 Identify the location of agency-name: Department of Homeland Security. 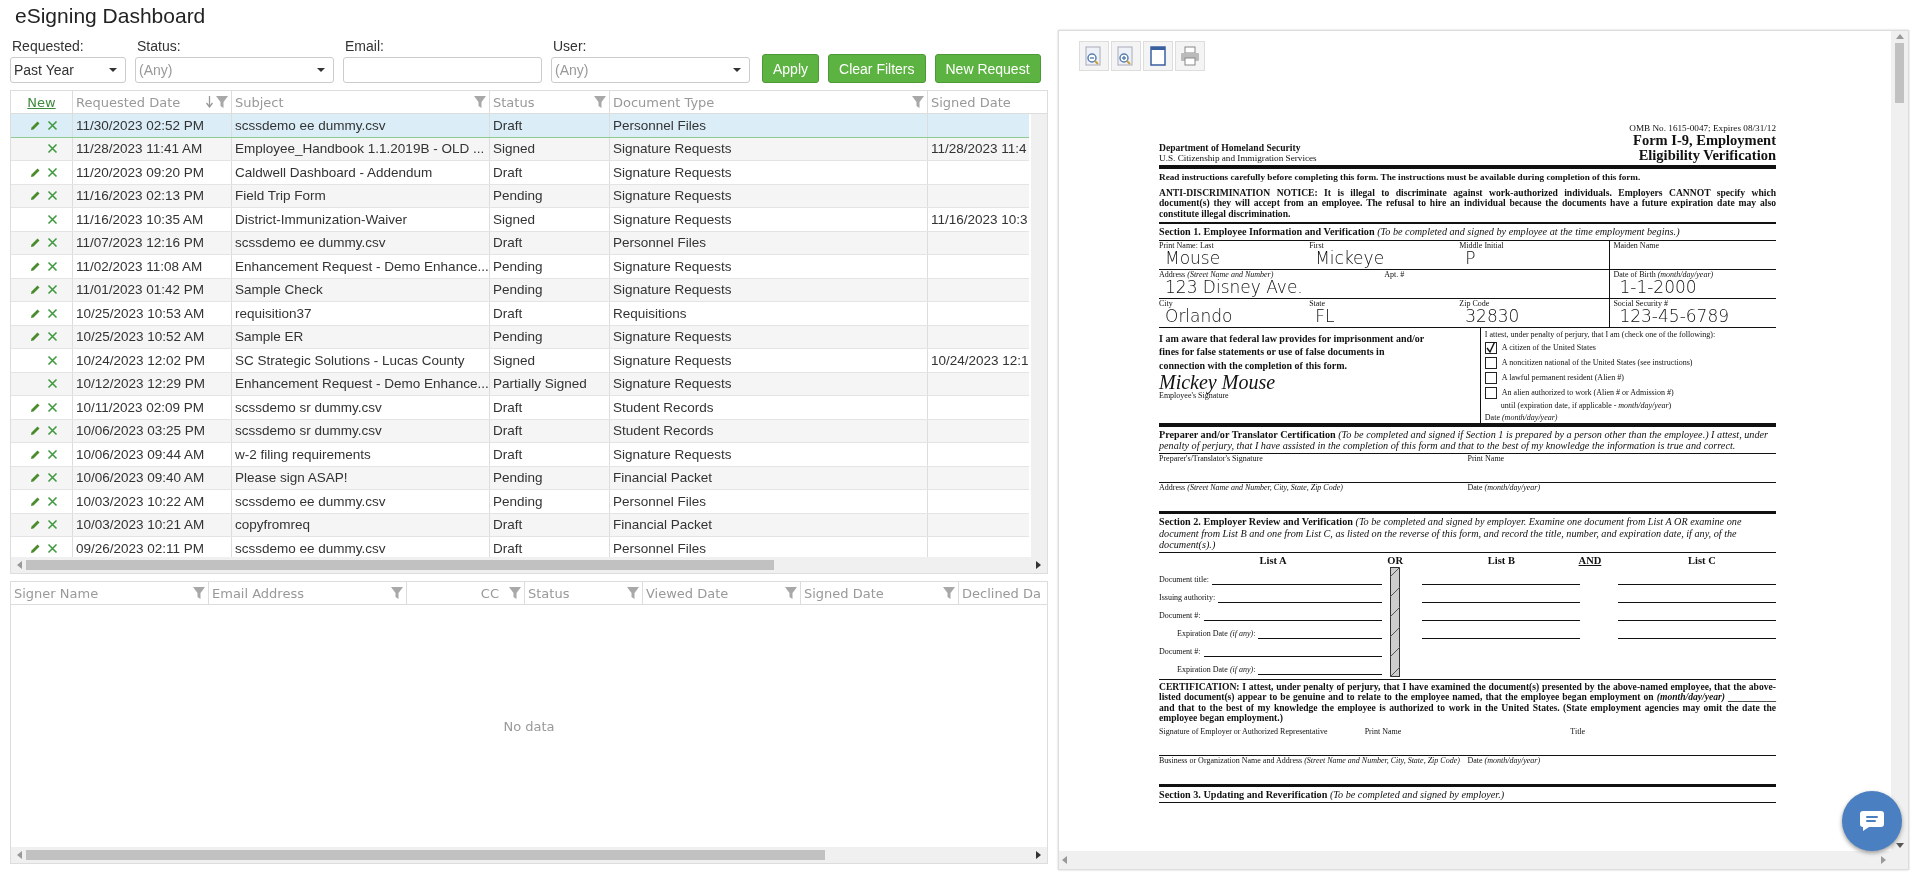
(1230, 148).